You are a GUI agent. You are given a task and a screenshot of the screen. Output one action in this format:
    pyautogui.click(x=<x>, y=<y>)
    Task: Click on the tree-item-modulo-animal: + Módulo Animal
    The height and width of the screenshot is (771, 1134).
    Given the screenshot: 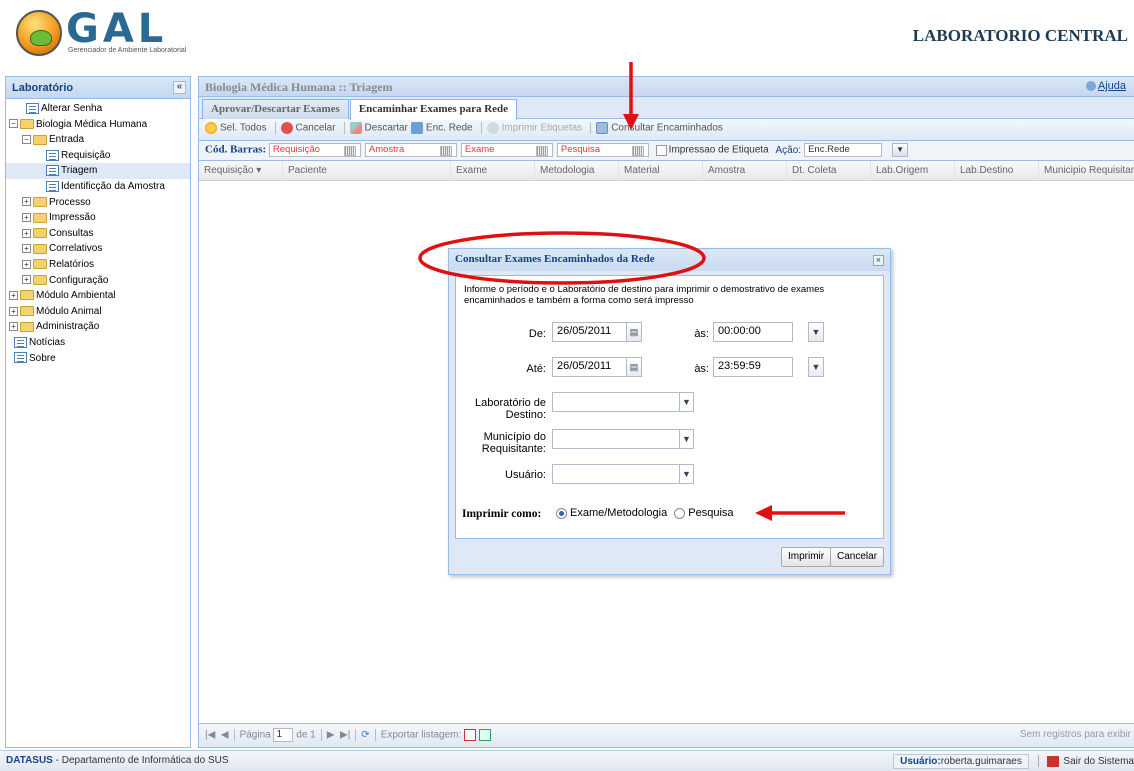 What is the action you would take?
    pyautogui.click(x=98, y=312)
    